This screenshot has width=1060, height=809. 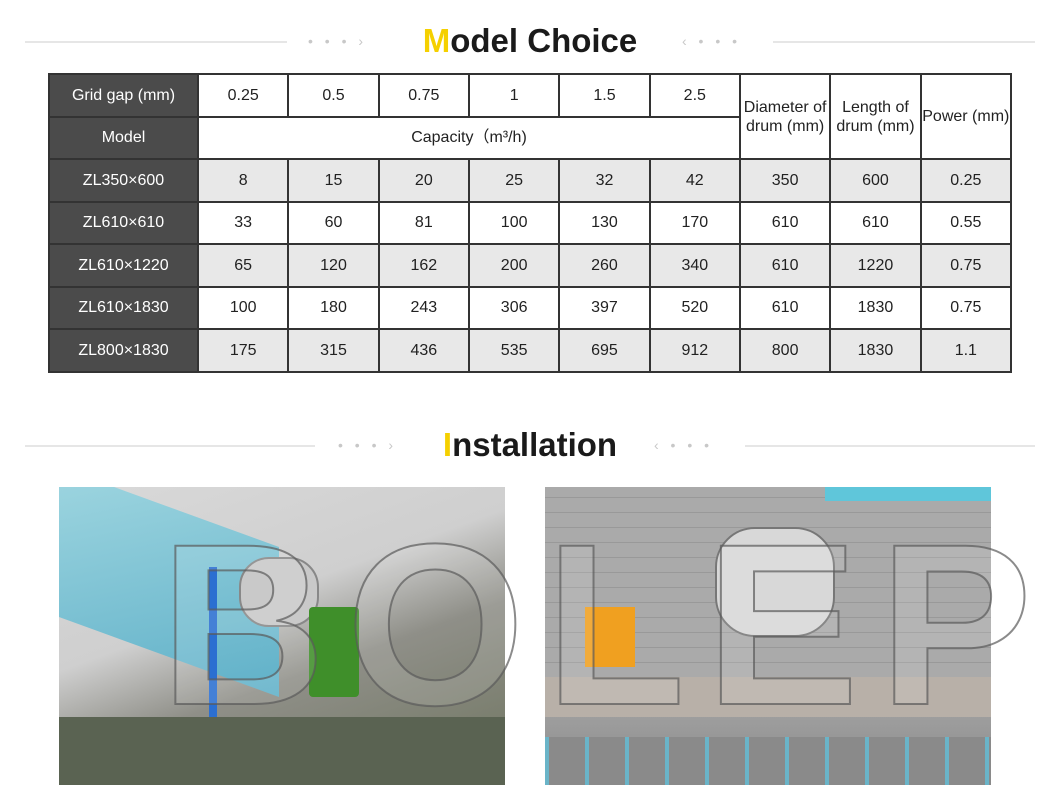 I want to click on value-cell: 42, so click(x=694, y=180).